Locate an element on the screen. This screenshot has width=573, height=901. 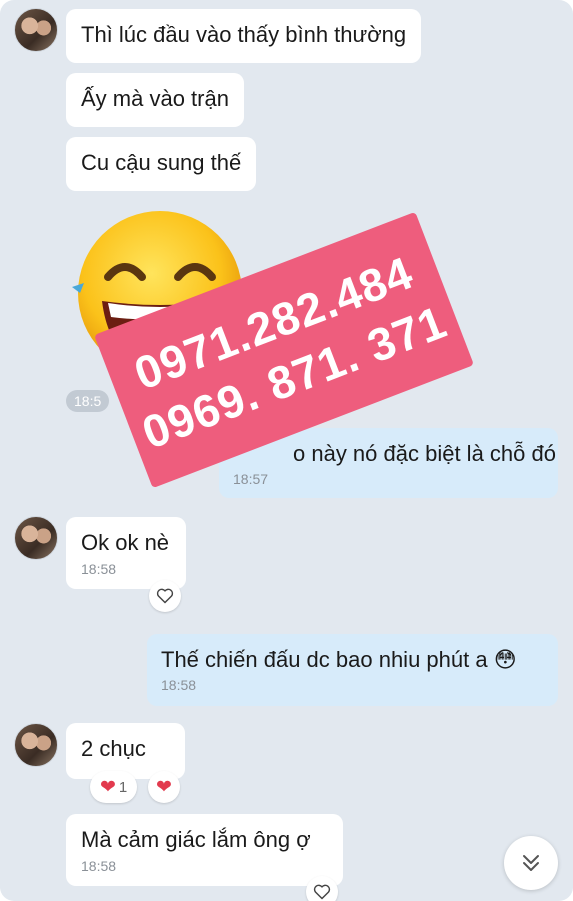
message-bubble-incoming: Mà cảm giác lắm ông ợ 18:58 is located at coordinates (204, 850).